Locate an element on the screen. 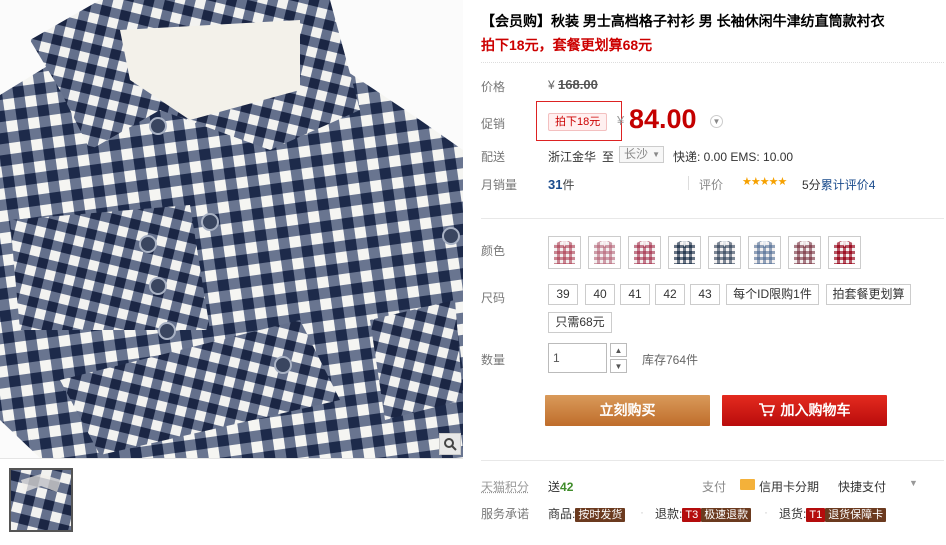  color-swatch-black-check is located at coordinates (684, 252).